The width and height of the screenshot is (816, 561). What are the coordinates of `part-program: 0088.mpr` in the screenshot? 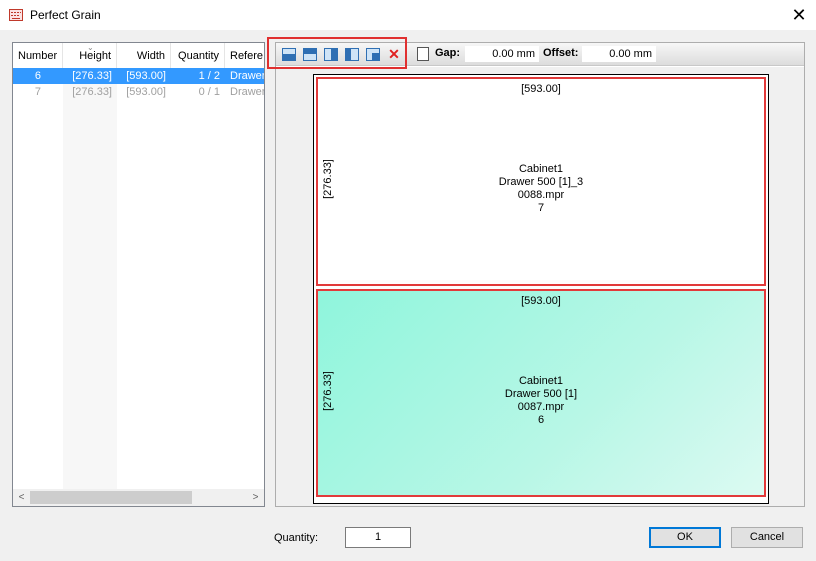 It's located at (541, 195).